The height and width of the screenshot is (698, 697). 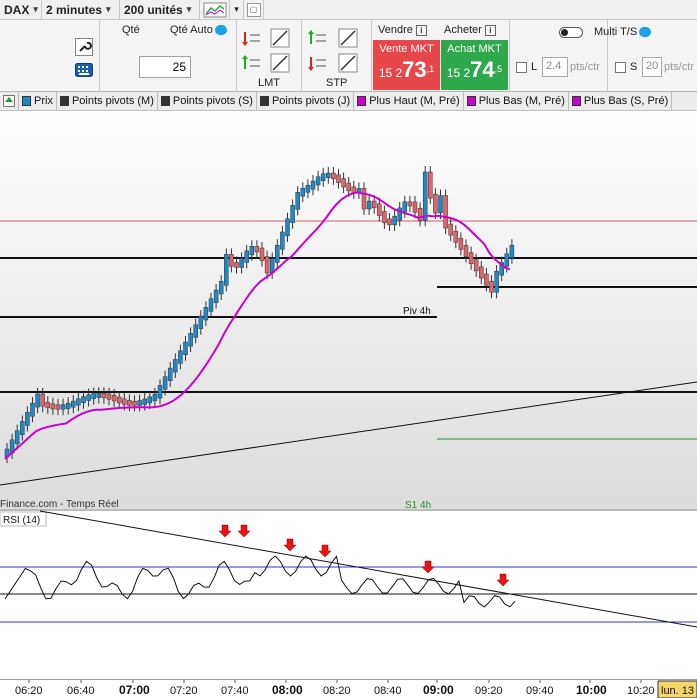 What do you see at coordinates (134, 690) in the screenshot?
I see `time-axis-label: 07:00` at bounding box center [134, 690].